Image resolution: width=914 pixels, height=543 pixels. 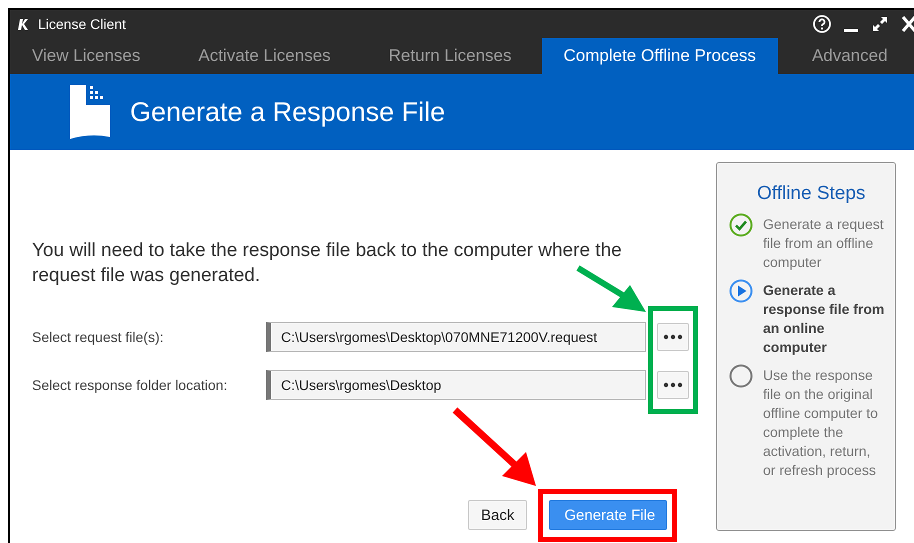 I want to click on step-text: Use the response file on the original offline computer to complete the activation, return, or refresh process, so click(x=821, y=423).